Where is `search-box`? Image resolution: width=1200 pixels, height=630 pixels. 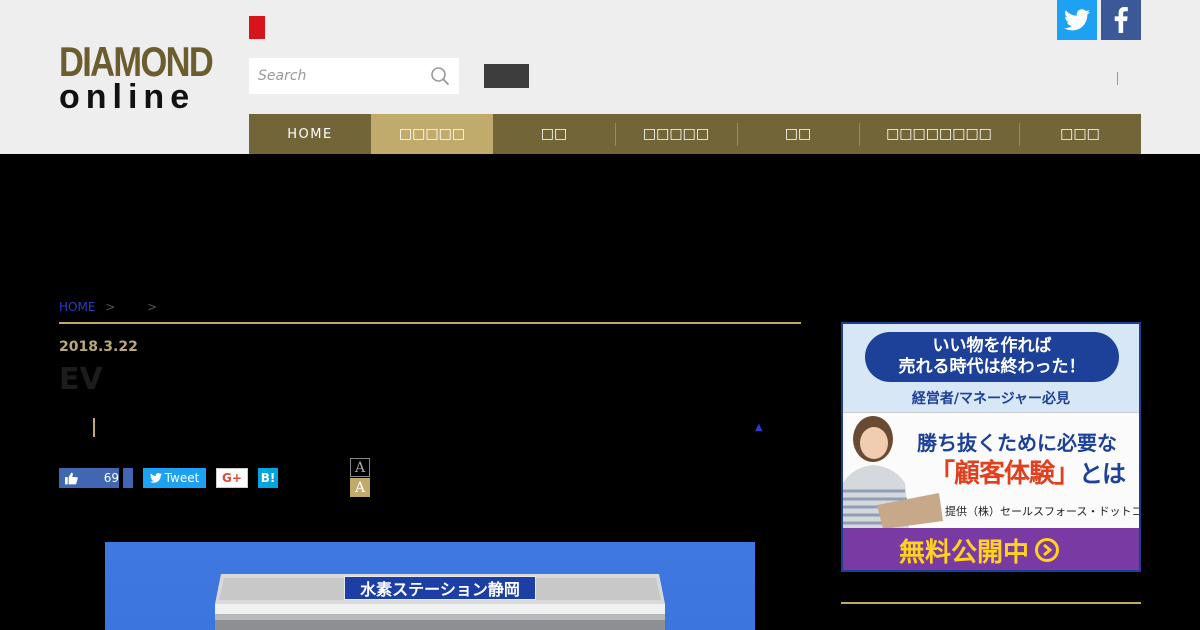 search-box is located at coordinates (354, 76).